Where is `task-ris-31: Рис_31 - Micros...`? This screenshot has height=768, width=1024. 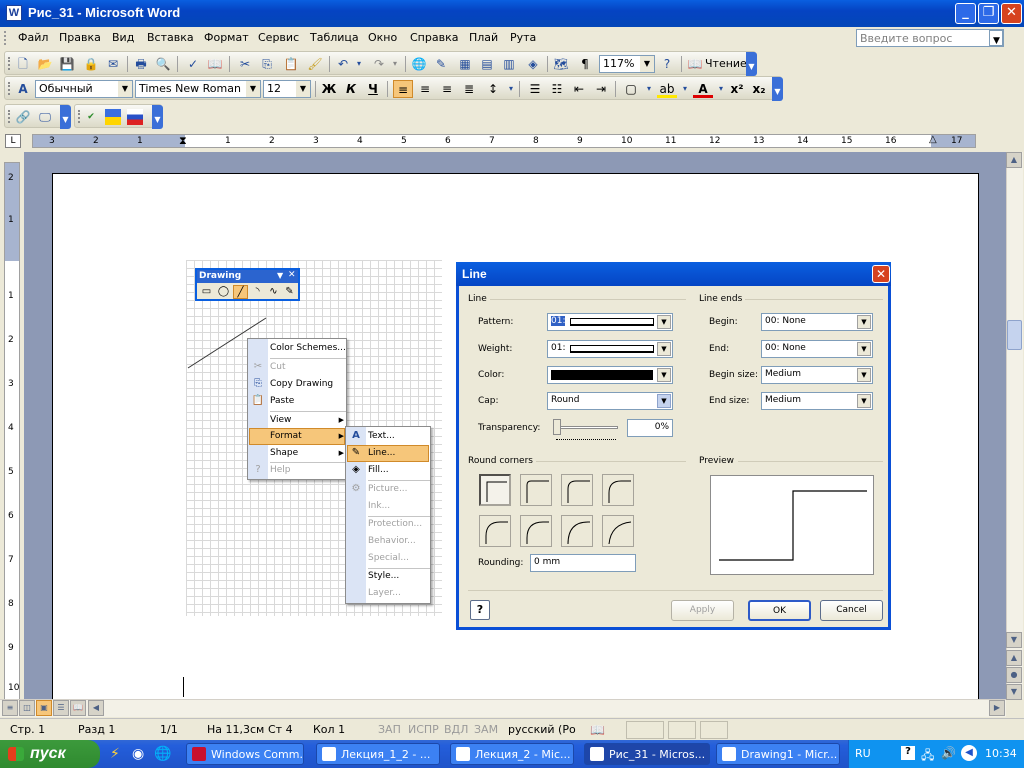
task-ris-31: Рис_31 - Micros... is located at coordinates (647, 754).